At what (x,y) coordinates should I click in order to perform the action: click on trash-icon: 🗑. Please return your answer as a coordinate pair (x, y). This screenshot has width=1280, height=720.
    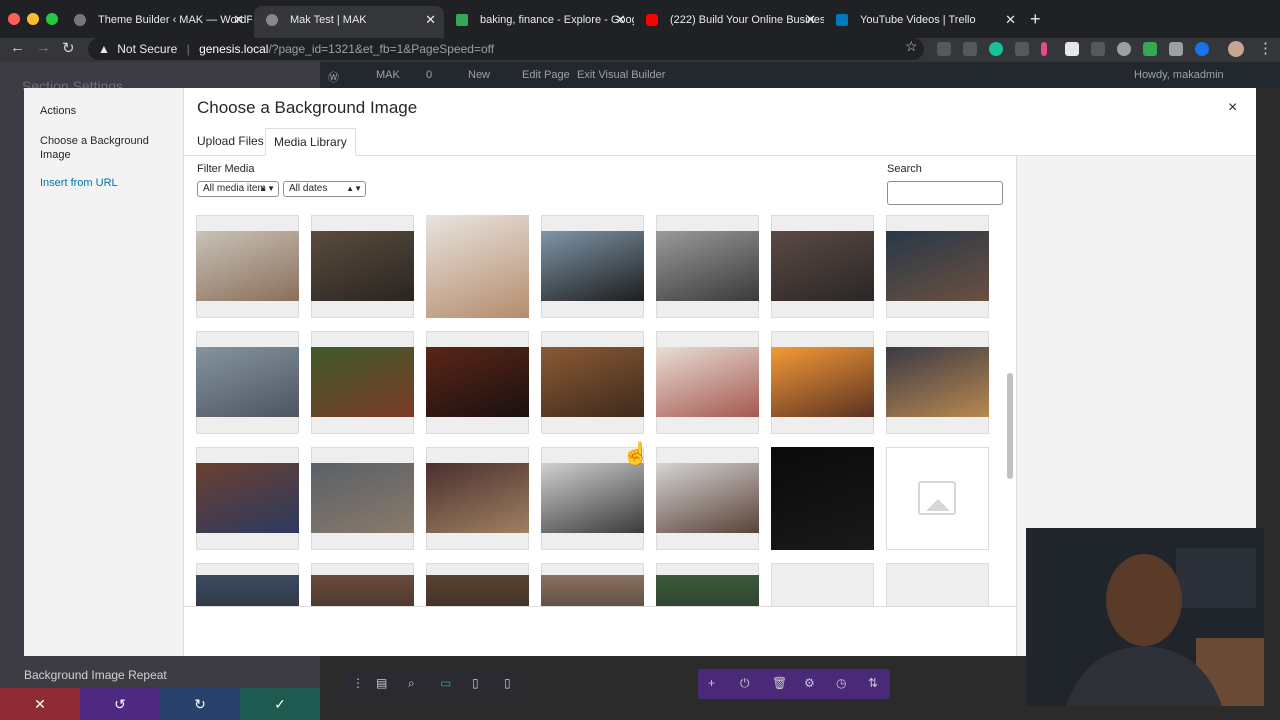
    Looking at the image, I should click on (779, 683).